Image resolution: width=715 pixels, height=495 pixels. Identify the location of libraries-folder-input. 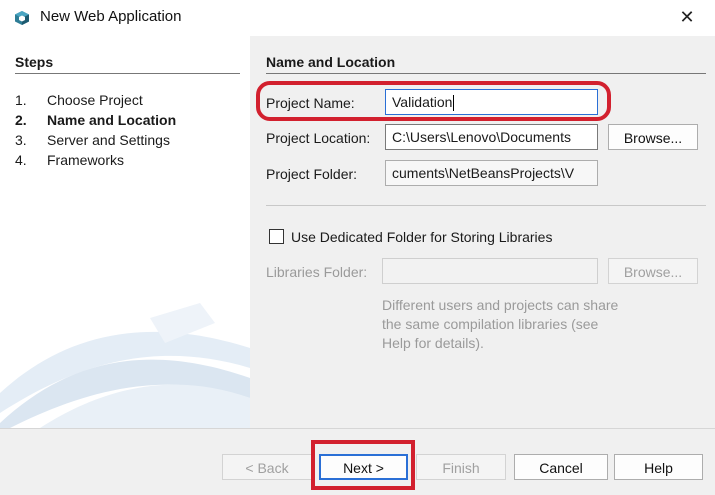
(490, 271).